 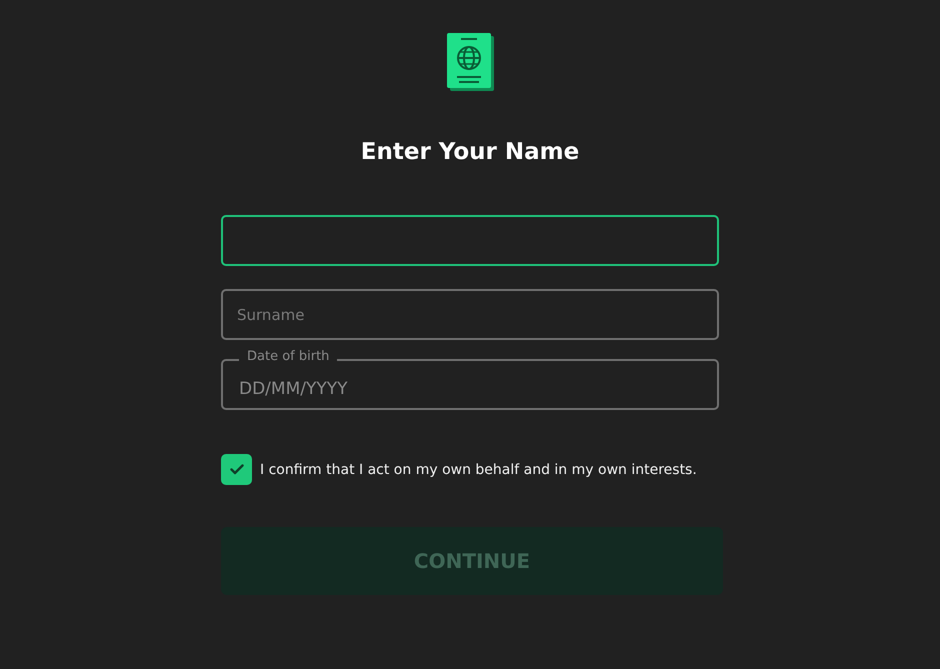 I want to click on text-field, so click(x=470, y=240).